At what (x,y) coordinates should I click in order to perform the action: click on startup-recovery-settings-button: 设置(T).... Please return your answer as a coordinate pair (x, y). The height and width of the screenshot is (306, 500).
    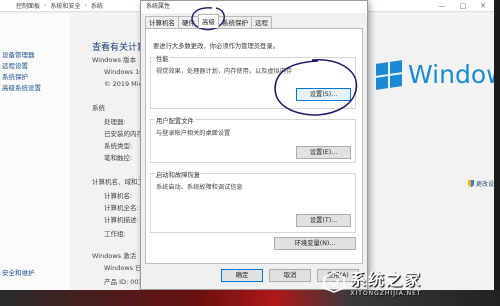
    Looking at the image, I should click on (323, 220).